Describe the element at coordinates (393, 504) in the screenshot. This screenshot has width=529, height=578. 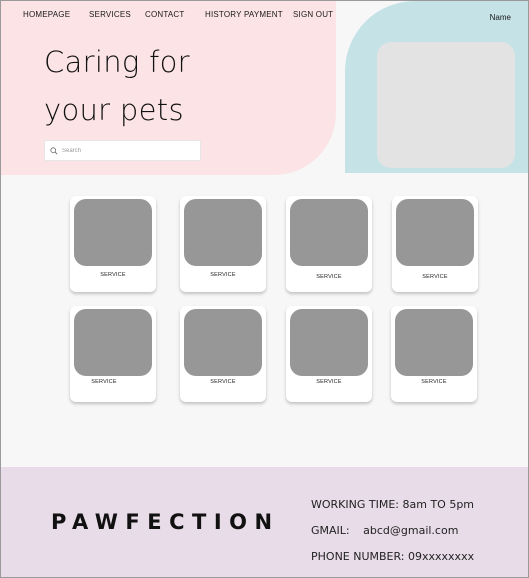
I see `working-time: WORKING TIME: 8am TO 5pm` at that location.